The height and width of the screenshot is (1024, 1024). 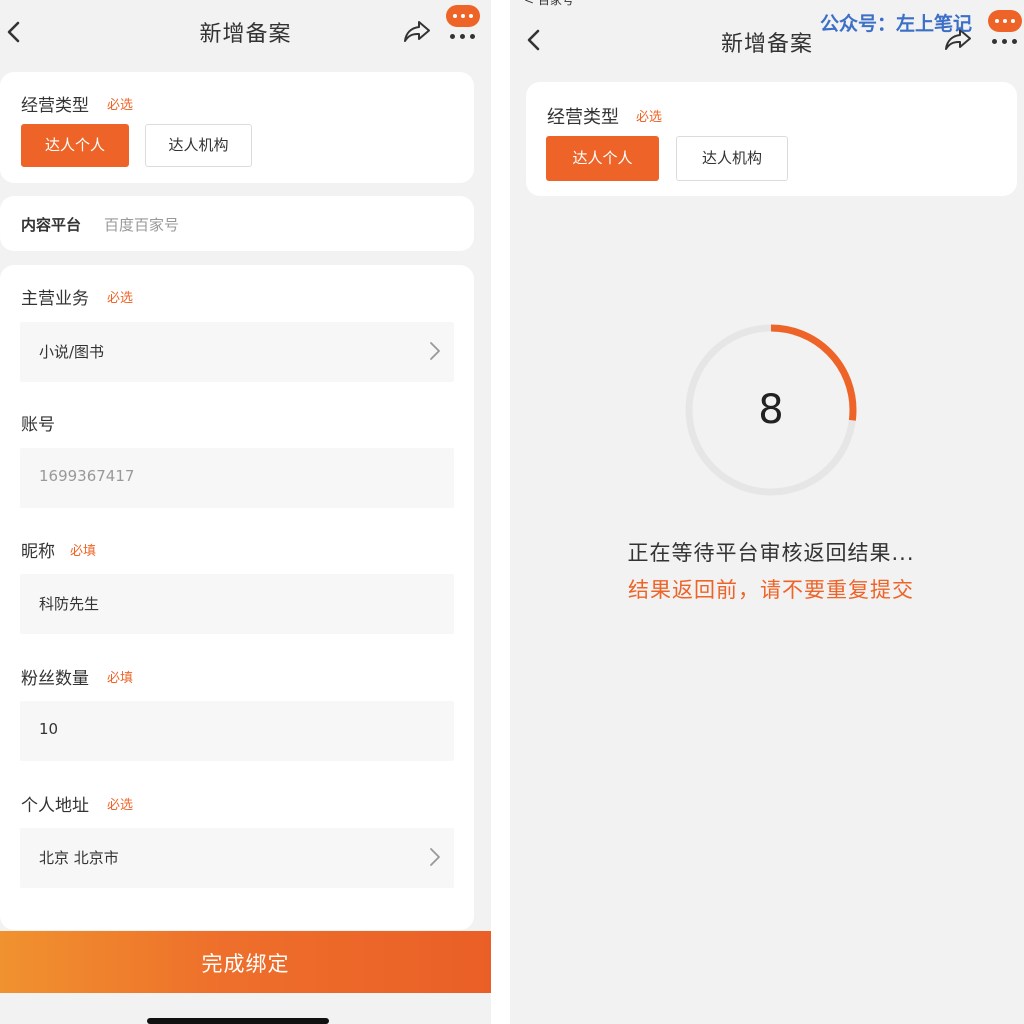 What do you see at coordinates (237, 352) in the screenshot?
I see `main-business-select: 小说/图书` at bounding box center [237, 352].